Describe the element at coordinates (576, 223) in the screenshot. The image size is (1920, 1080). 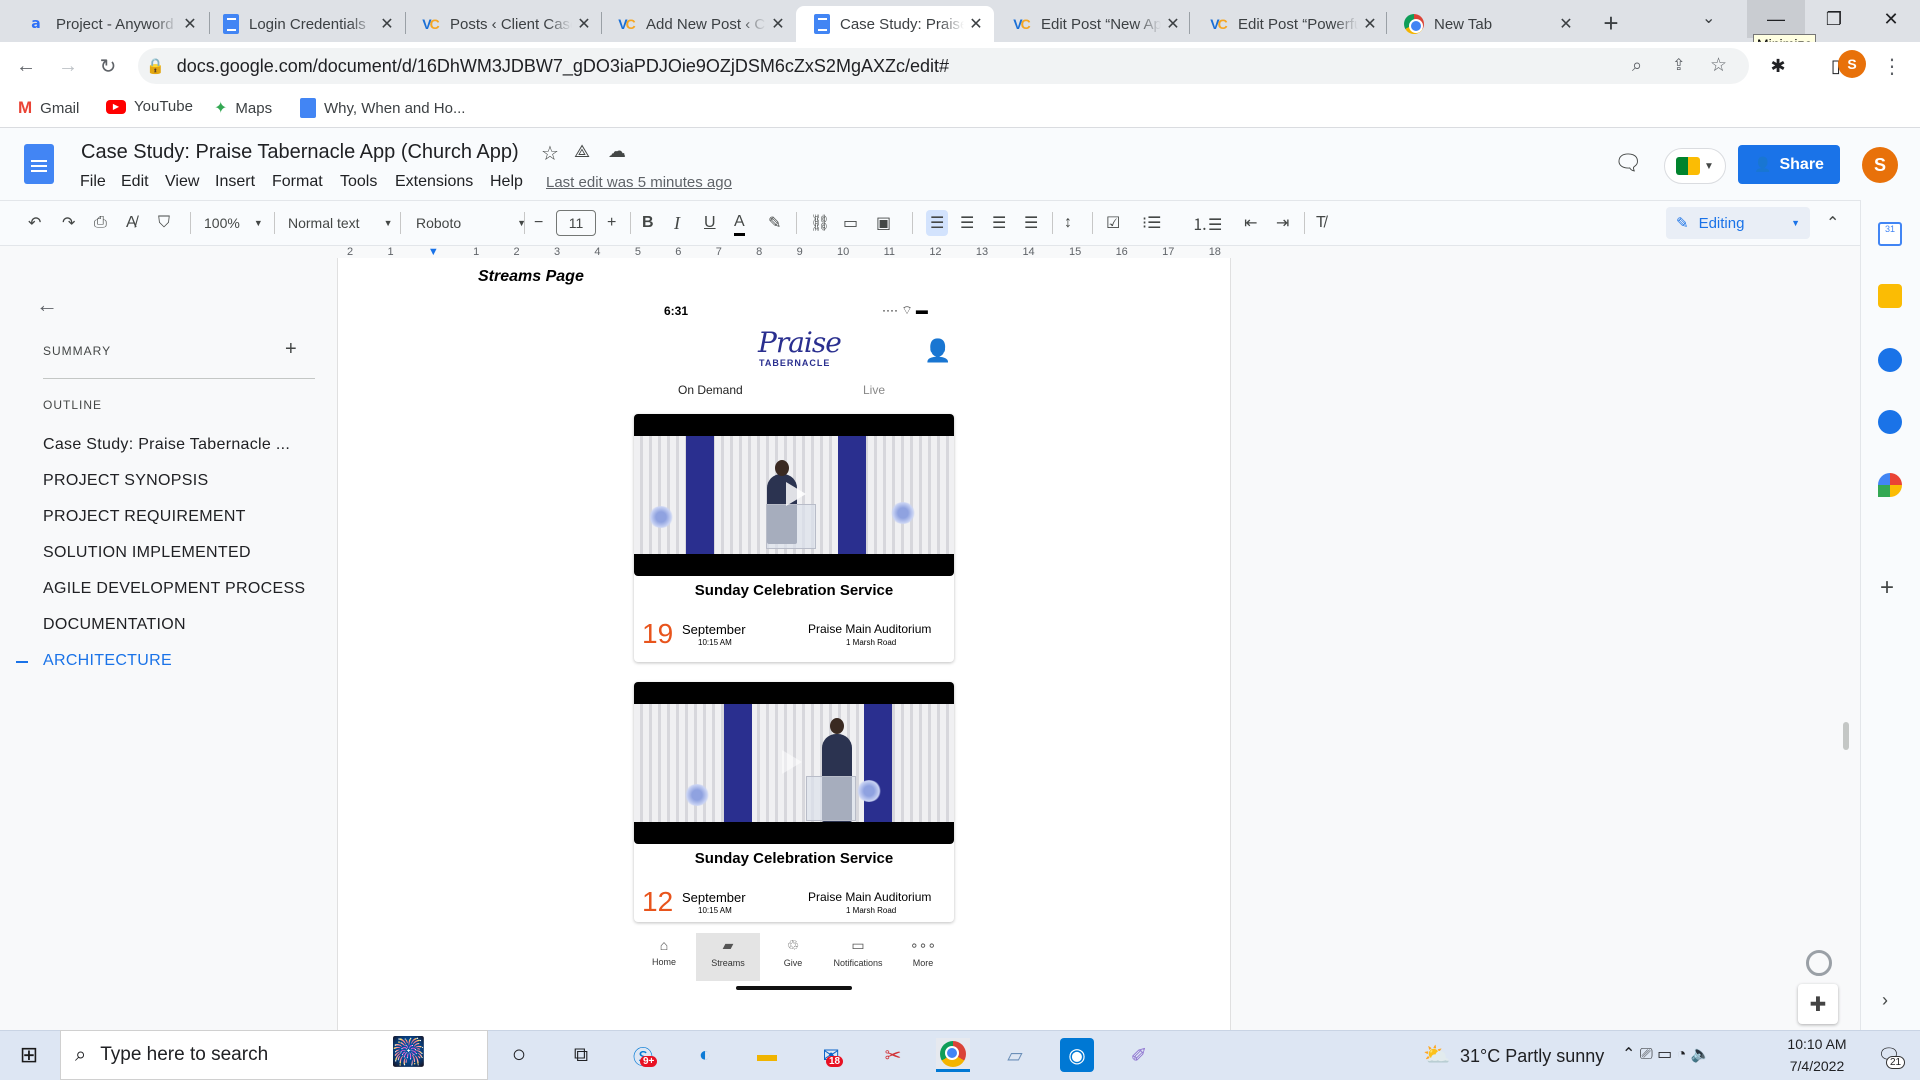
I see `font-size-input: 11` at that location.